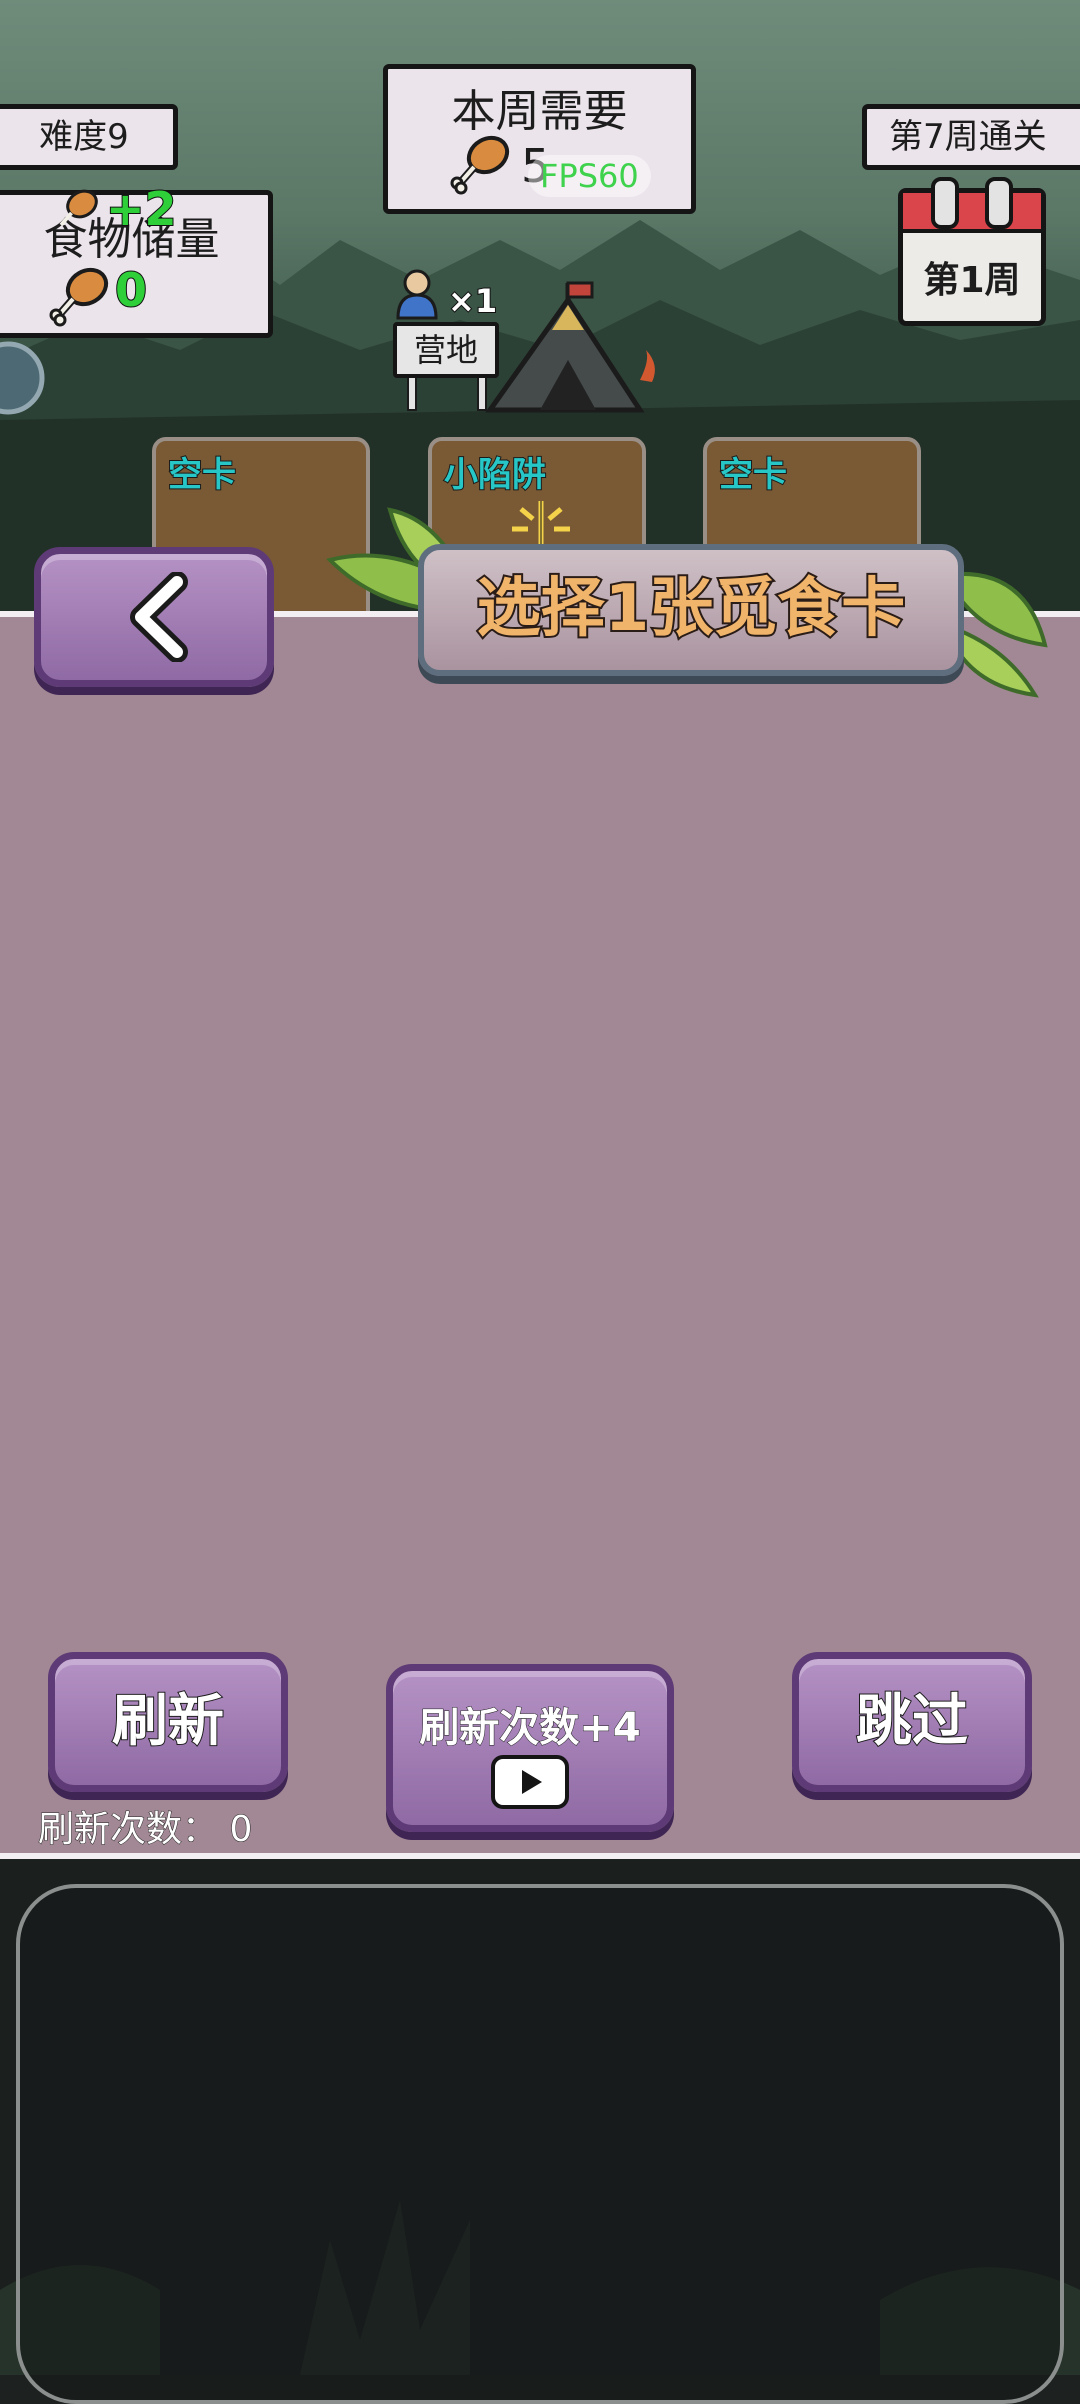 The height and width of the screenshot is (2404, 1080). I want to click on refresh-count-label: 刷新次数： 0, so click(145, 1830).